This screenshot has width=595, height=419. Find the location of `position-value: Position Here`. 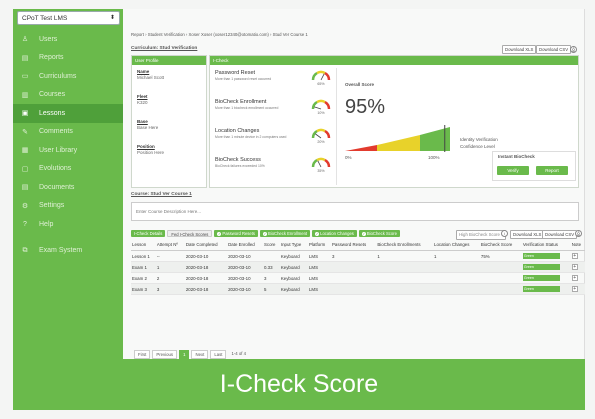

position-value: Position Here is located at coordinates (151, 152).